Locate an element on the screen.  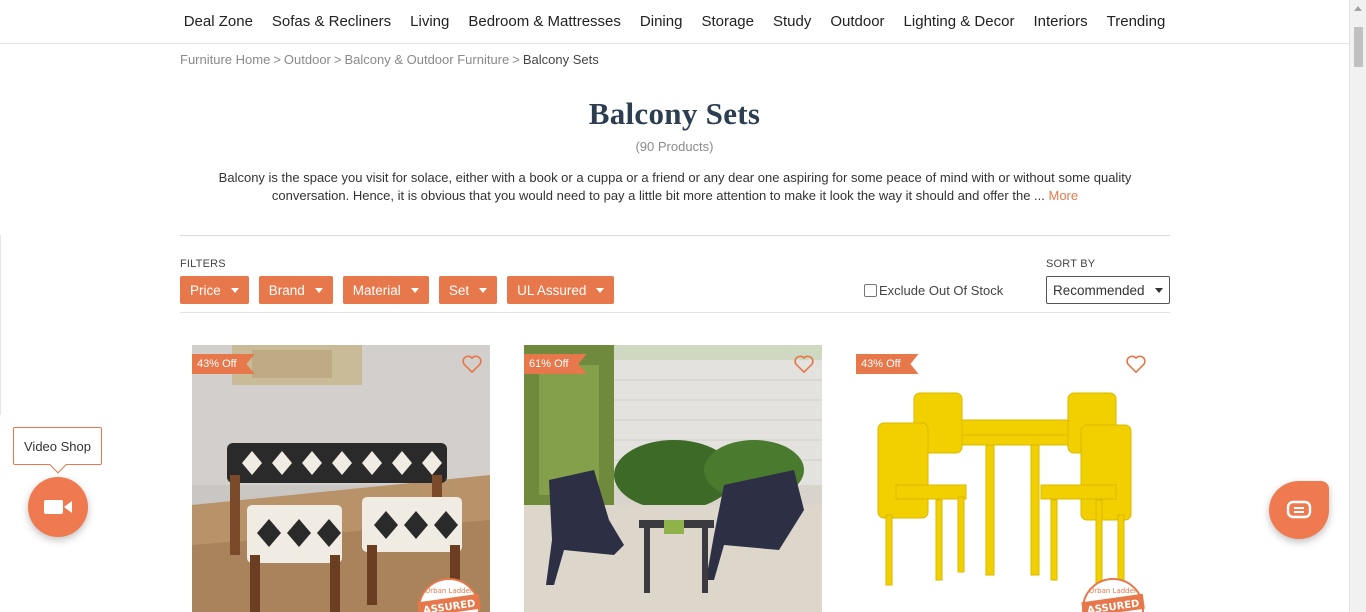
breadcrumb-balcony-outdoor-furniture: Balcony & Outdoor Furniture is located at coordinates (426, 59).